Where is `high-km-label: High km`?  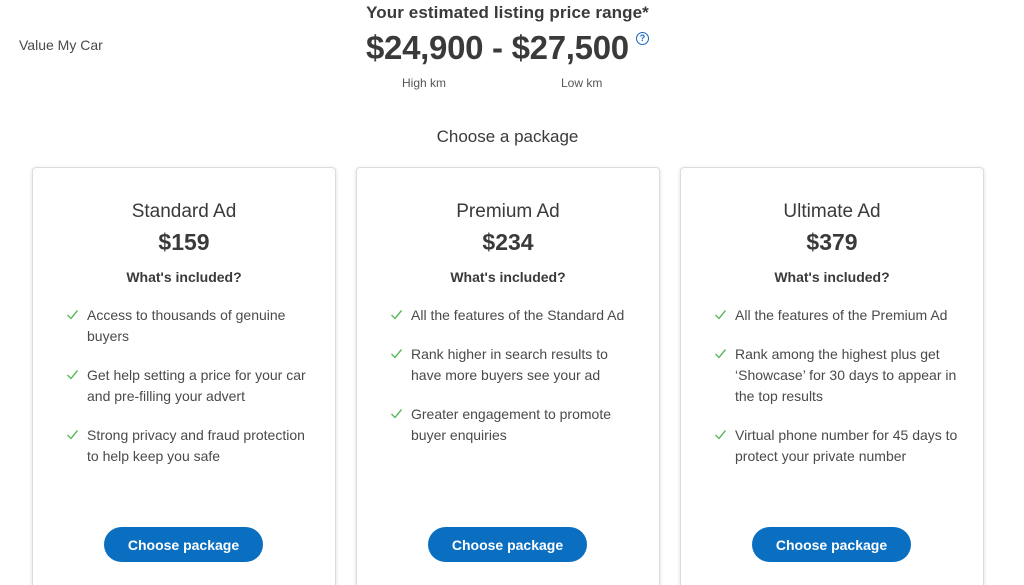 high-km-label: High km is located at coordinates (424, 83).